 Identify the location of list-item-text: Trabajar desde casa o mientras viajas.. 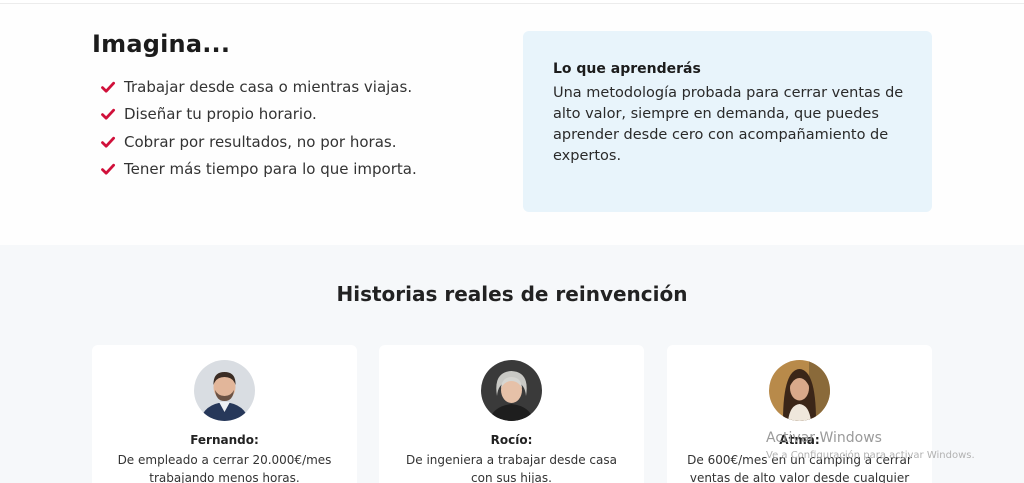
(268, 86).